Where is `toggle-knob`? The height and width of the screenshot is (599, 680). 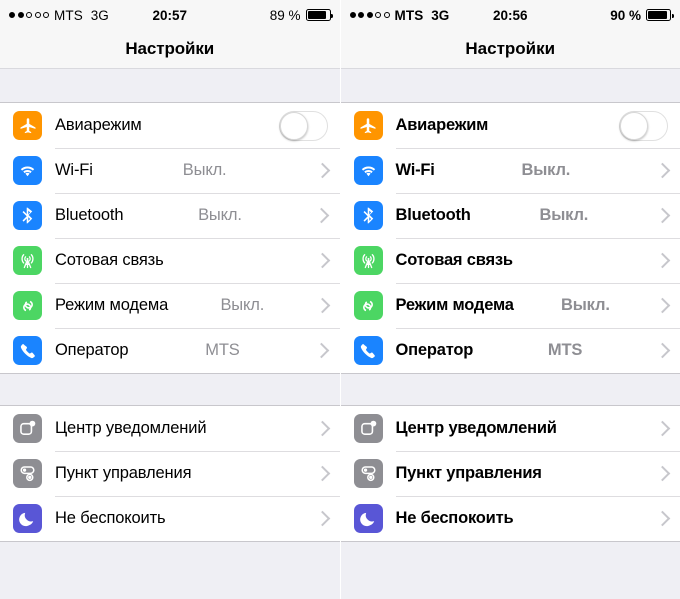 toggle-knob is located at coordinates (293, 125).